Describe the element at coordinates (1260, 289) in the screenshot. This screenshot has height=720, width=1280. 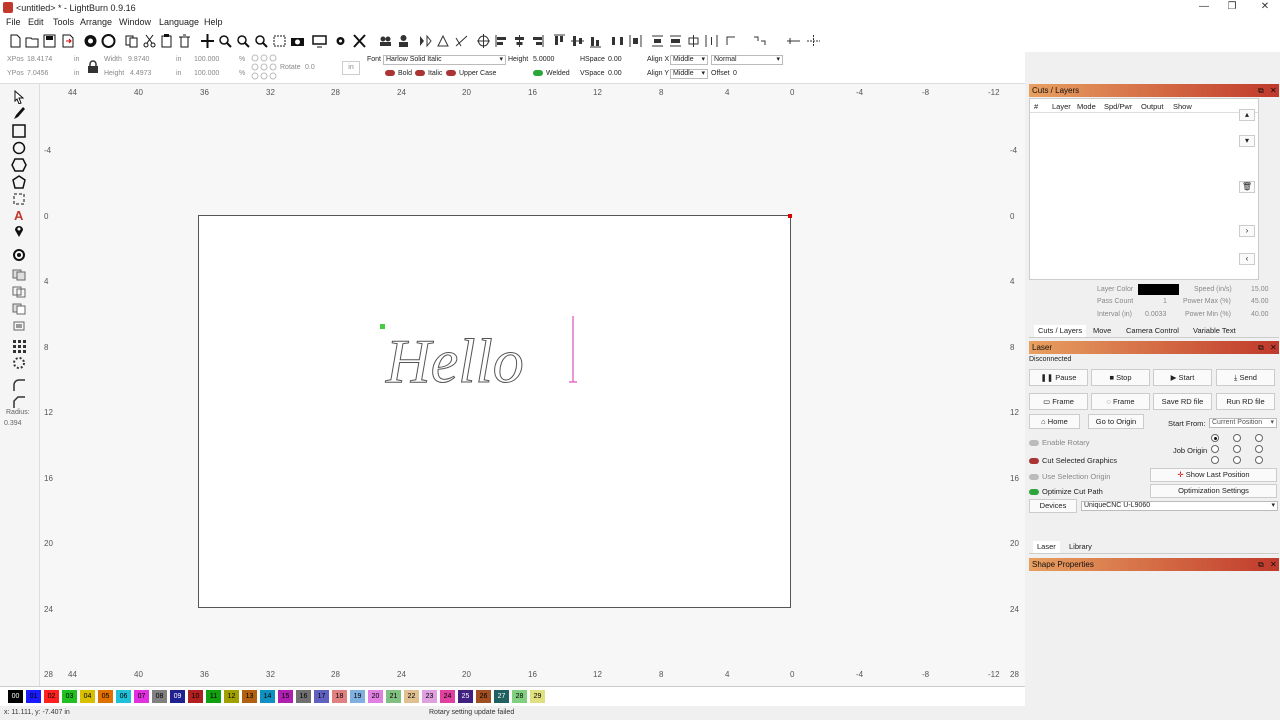
I see `speed-value: 15.00` at that location.